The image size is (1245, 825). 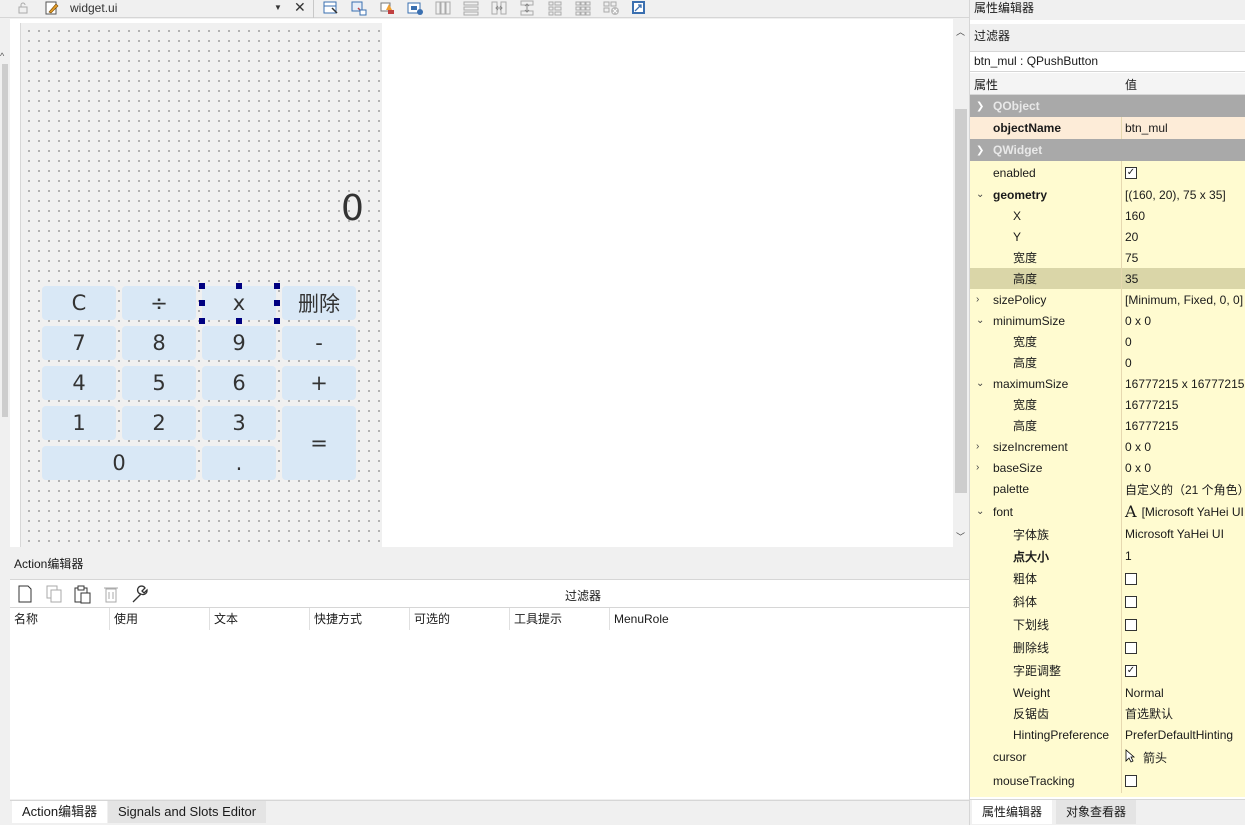 What do you see at coordinates (359, 8) in the screenshot?
I see `edit-signals-icon` at bounding box center [359, 8].